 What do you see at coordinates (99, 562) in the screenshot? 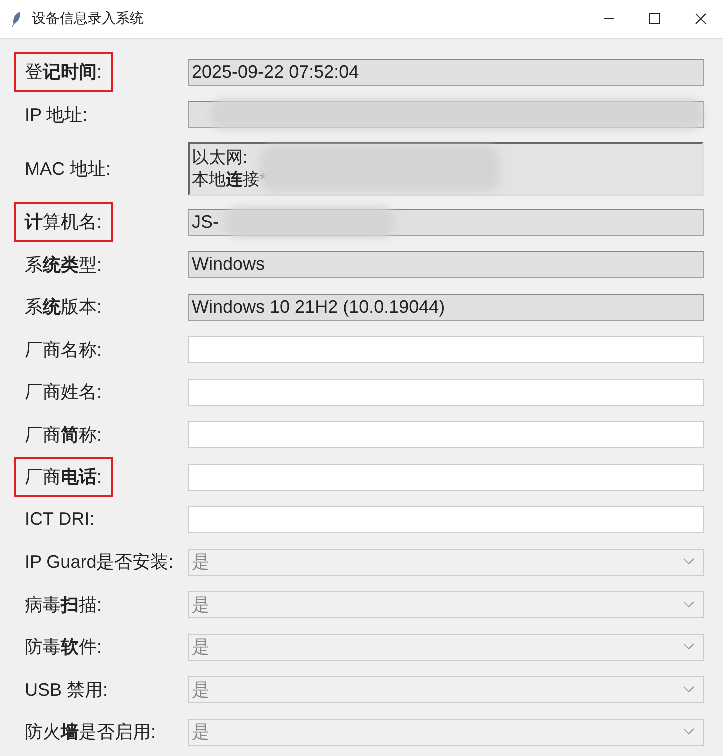
I see `field-label: IP Guard是否安装:` at bounding box center [99, 562].